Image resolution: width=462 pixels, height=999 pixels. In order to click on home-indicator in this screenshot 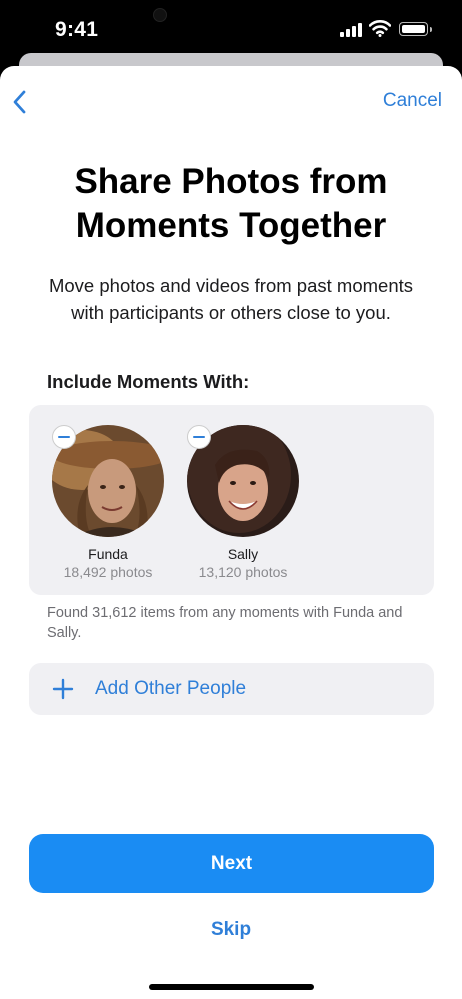, I will do `click(231, 987)`.